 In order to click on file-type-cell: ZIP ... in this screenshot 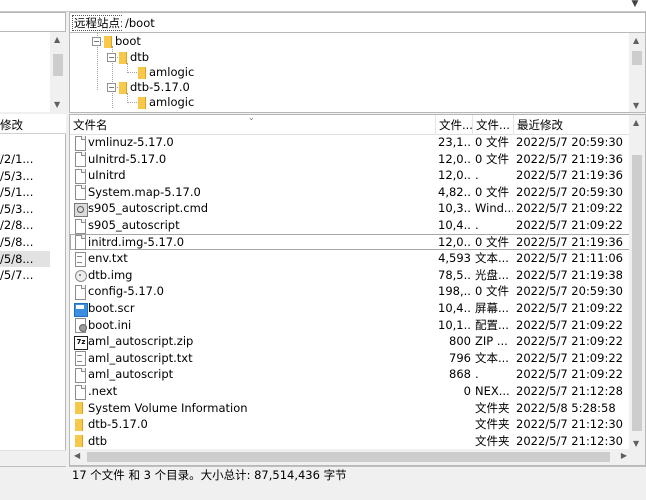, I will do `click(491, 341)`.